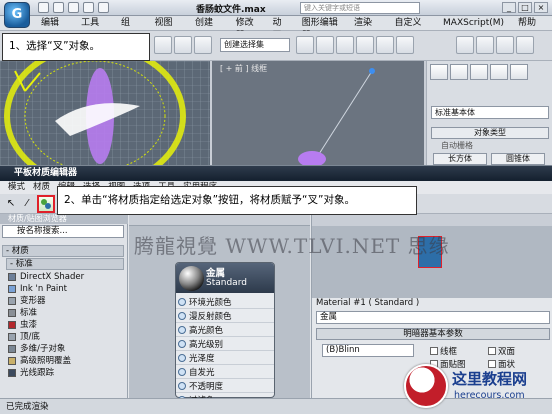 The image size is (552, 414). I want to click on modify-tab-icon, so click(459, 72).